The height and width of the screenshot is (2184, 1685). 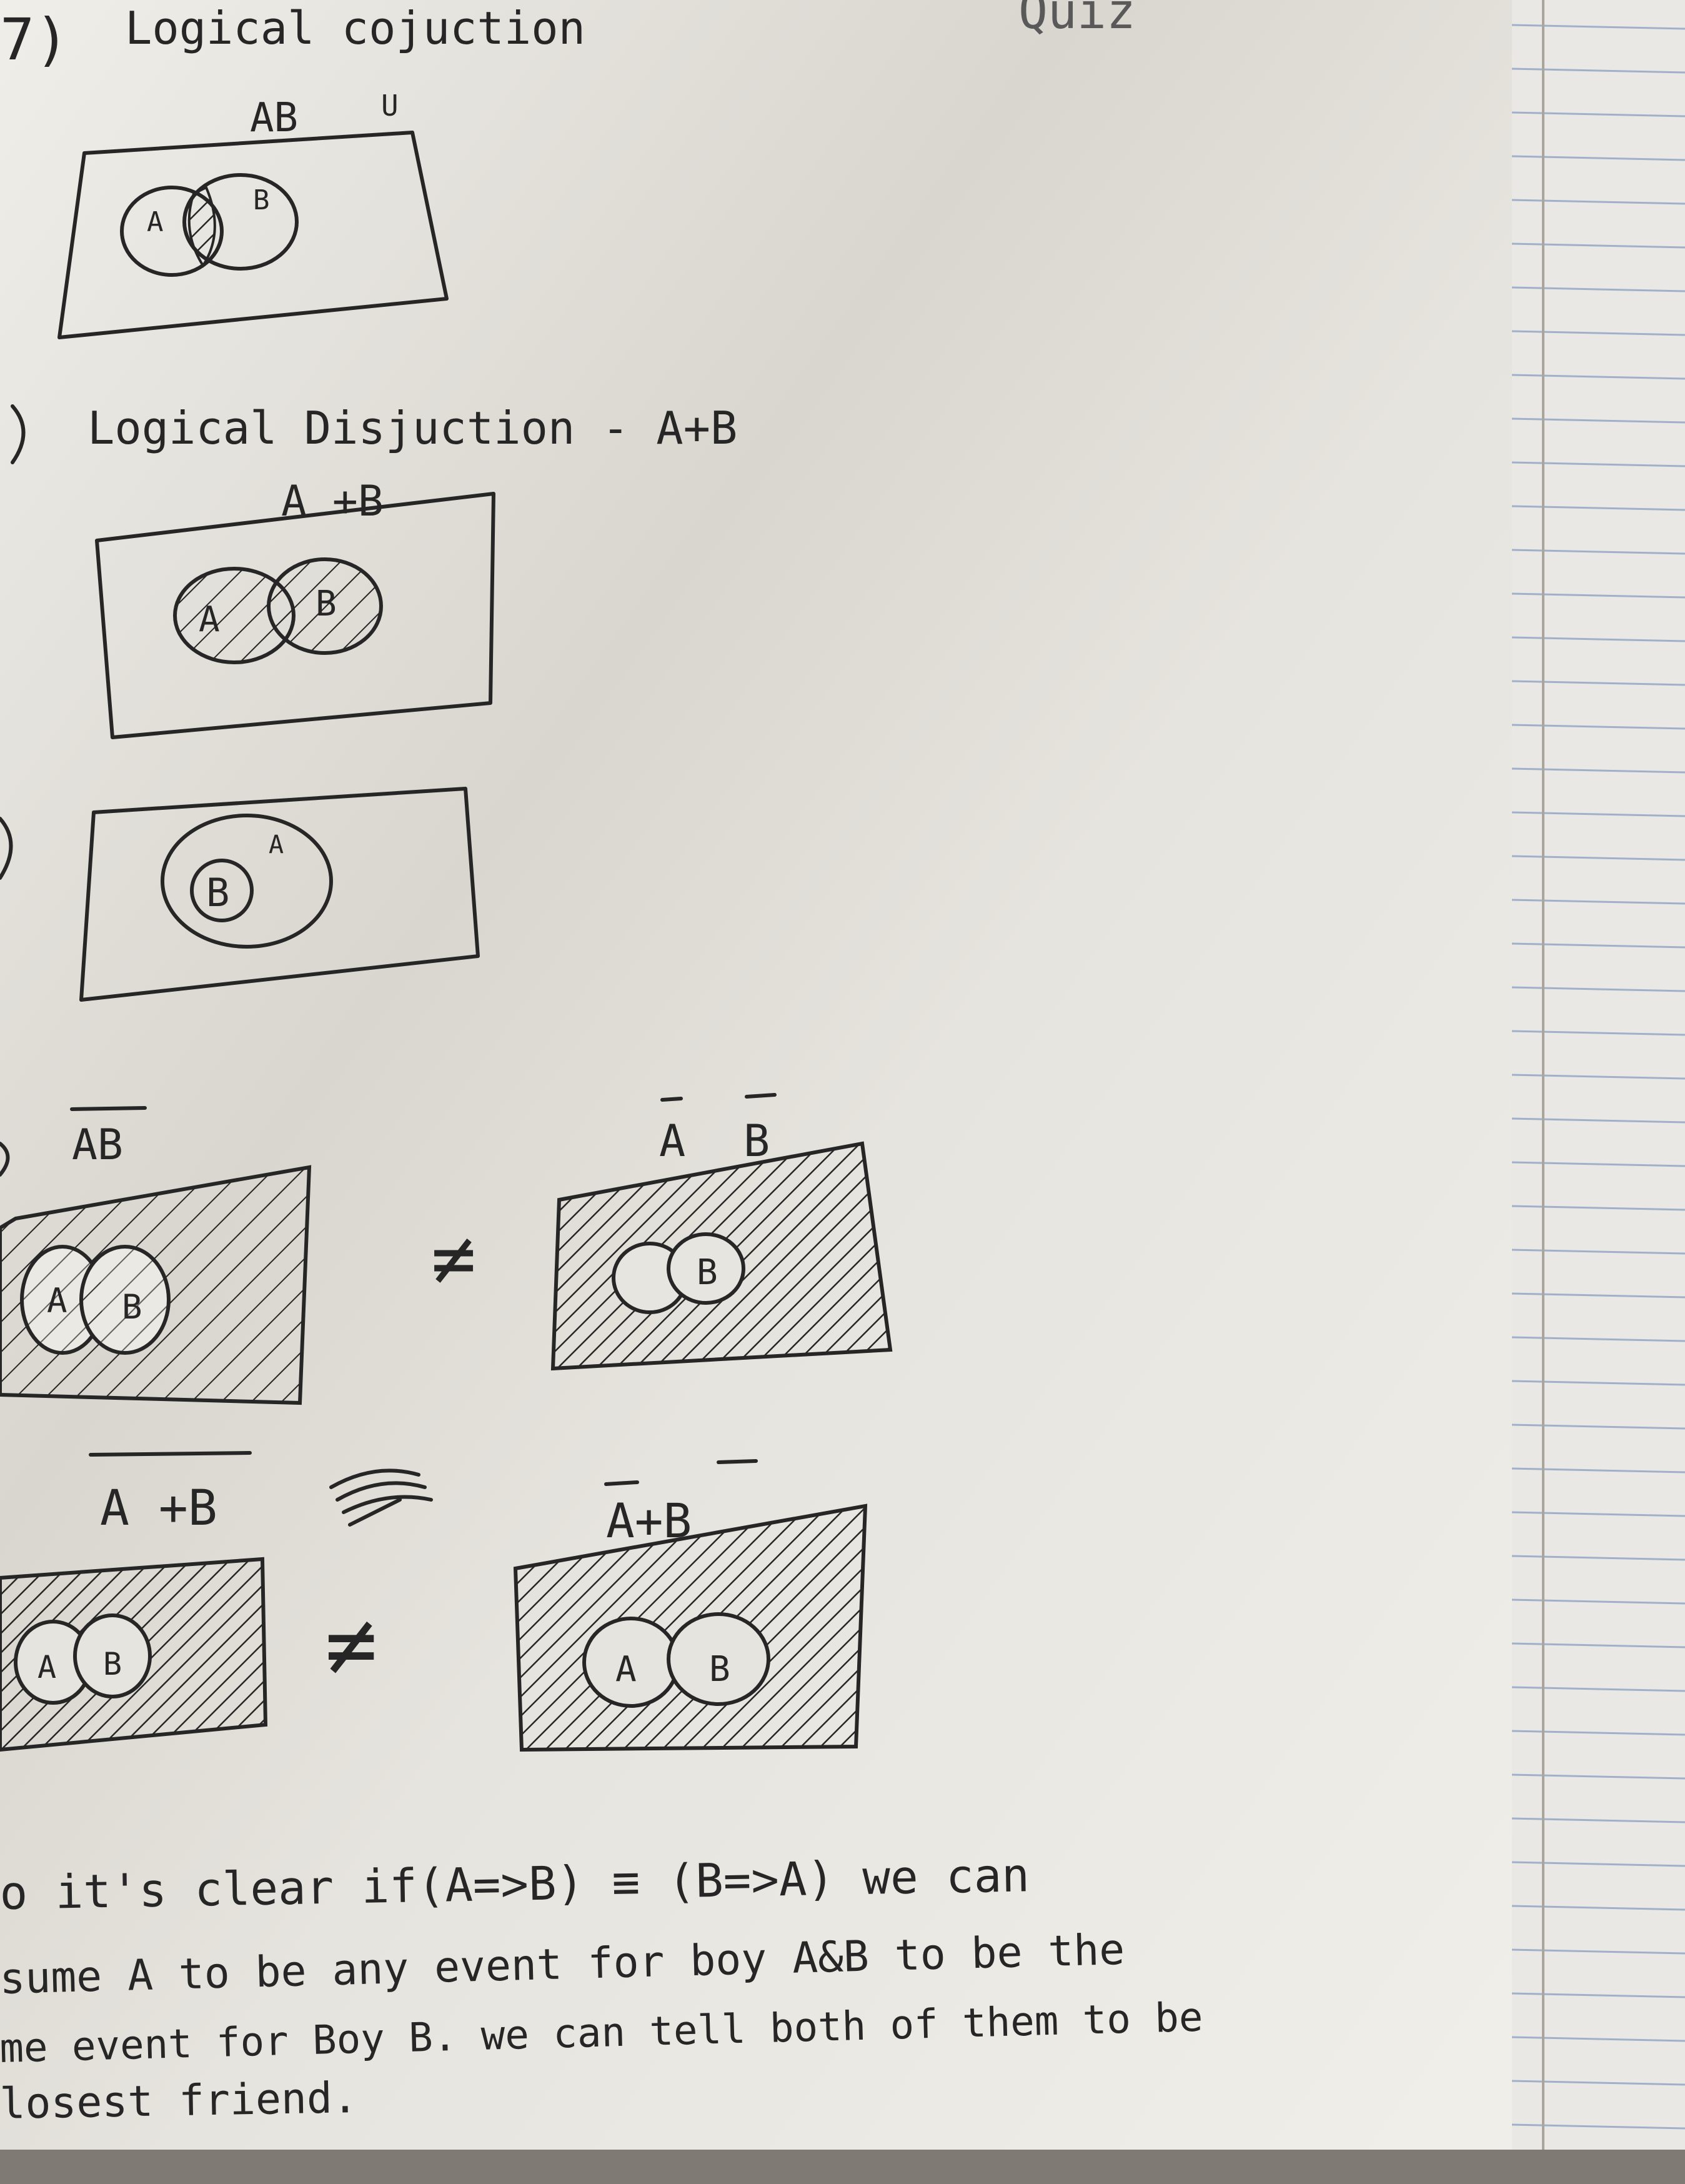 I want to click on overline-right-a, so click(x=621, y=1483).